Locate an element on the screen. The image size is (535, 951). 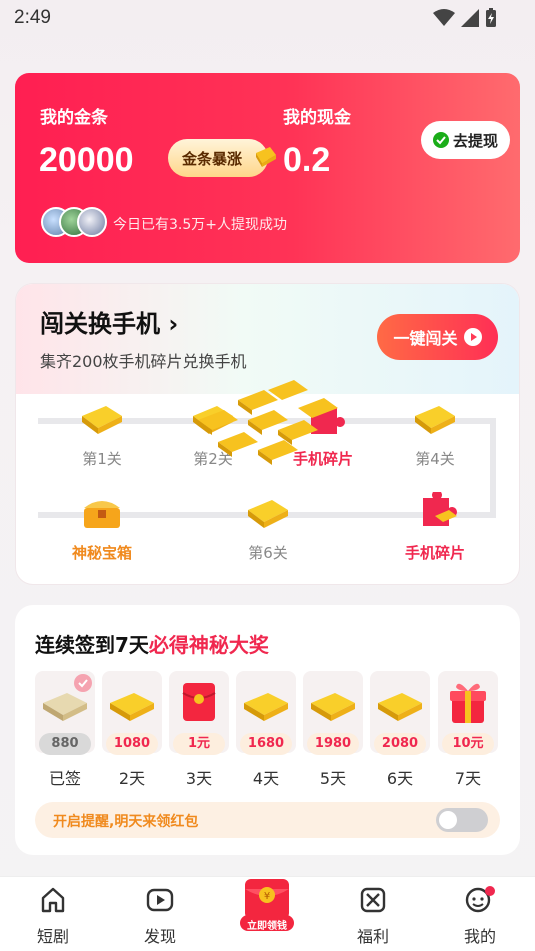
checkin-day: 1080 2天 is located at coordinates (132, 730).